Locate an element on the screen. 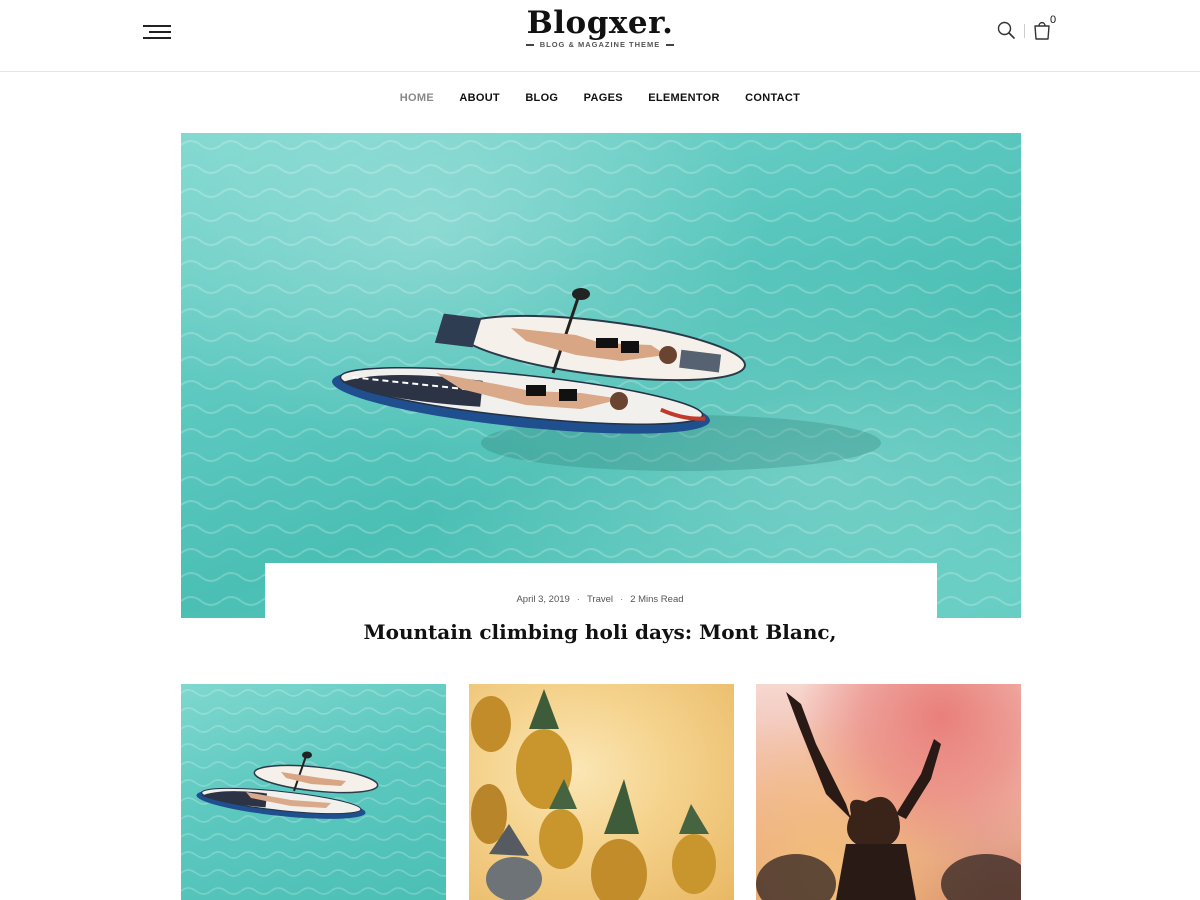  logo-name: Blogxer. is located at coordinates (600, 23).